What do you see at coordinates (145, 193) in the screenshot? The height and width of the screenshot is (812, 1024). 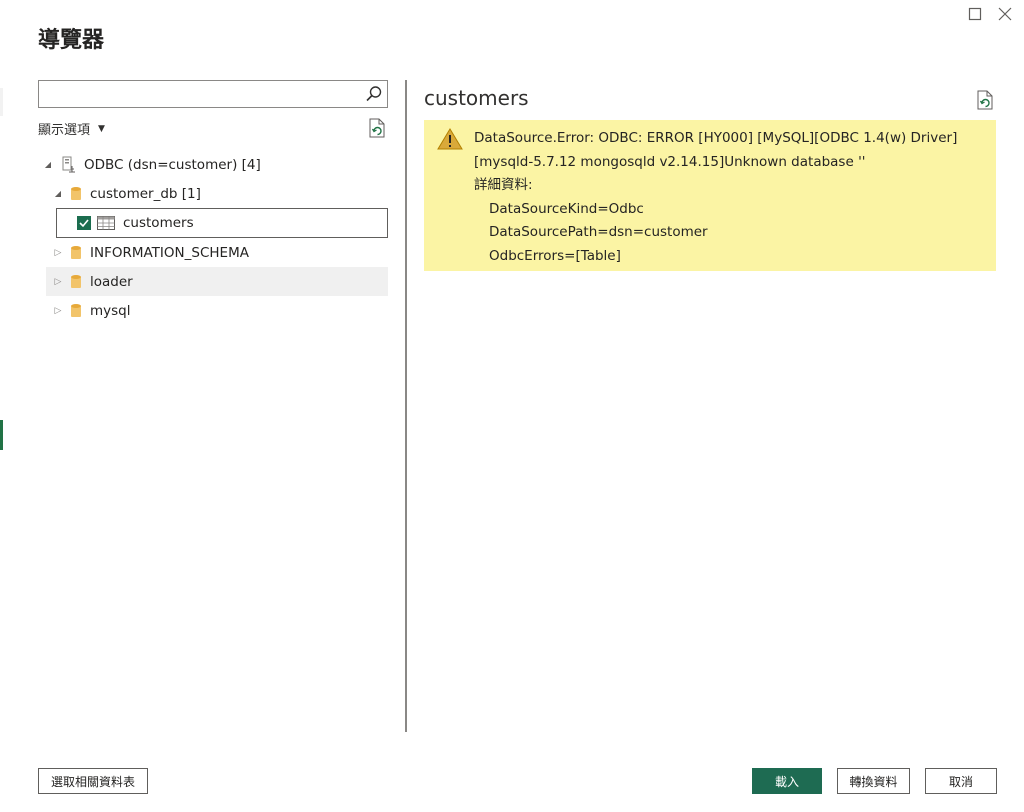 I see `tree-item-label: customer_db [1]` at bounding box center [145, 193].